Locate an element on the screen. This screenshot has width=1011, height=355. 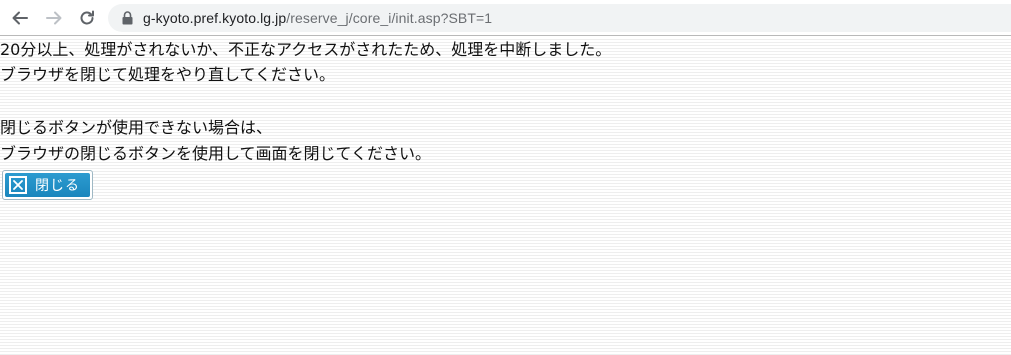
instruction-line-1: 閉じるボタンが使用できない場合は、 is located at coordinates (136, 127).